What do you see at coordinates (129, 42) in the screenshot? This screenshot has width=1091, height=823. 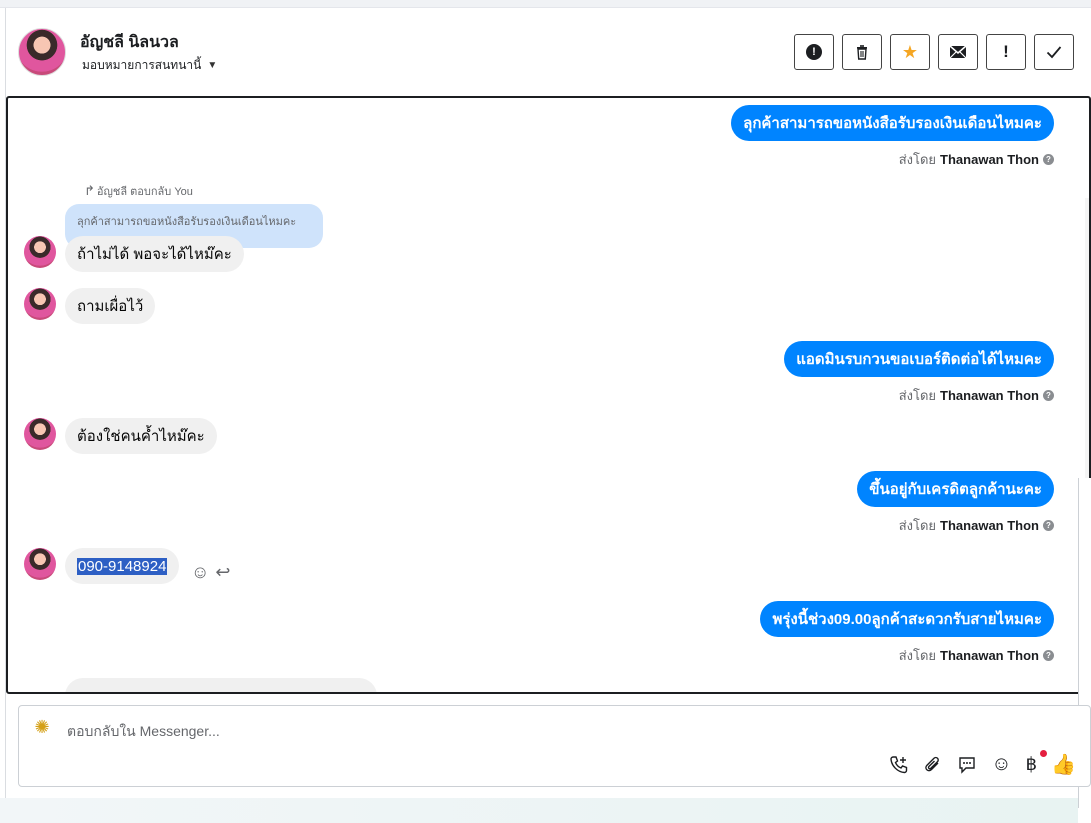 I see `contact-name: อัญชลี นิลนวล` at bounding box center [129, 42].